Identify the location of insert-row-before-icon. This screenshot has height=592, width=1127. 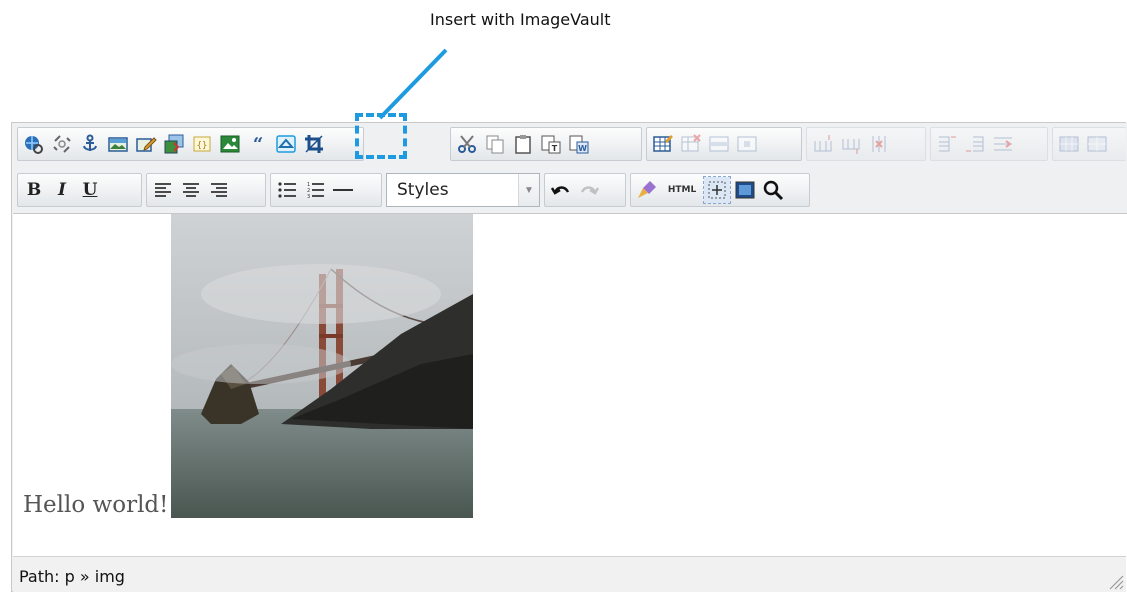
(823, 144).